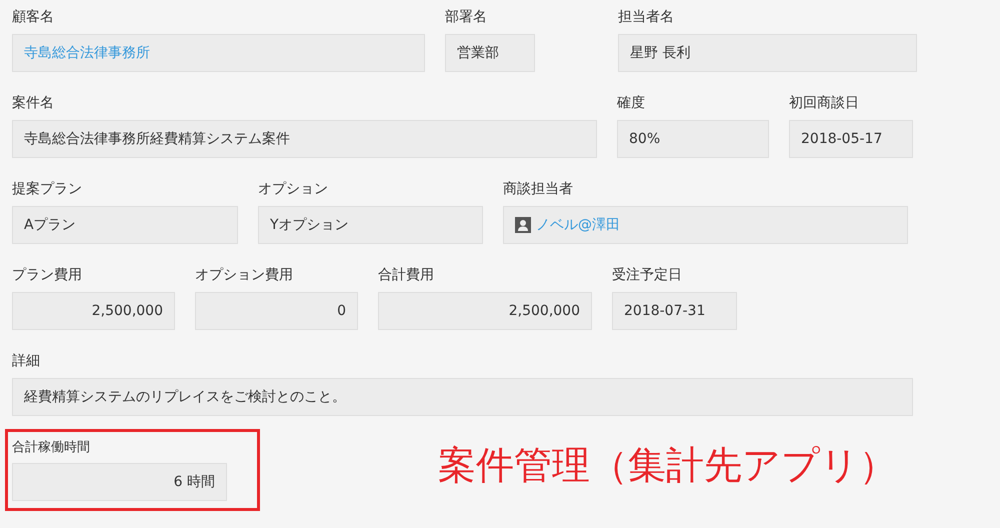 This screenshot has width=1000, height=528. I want to click on field-label: オプション, so click(293, 189).